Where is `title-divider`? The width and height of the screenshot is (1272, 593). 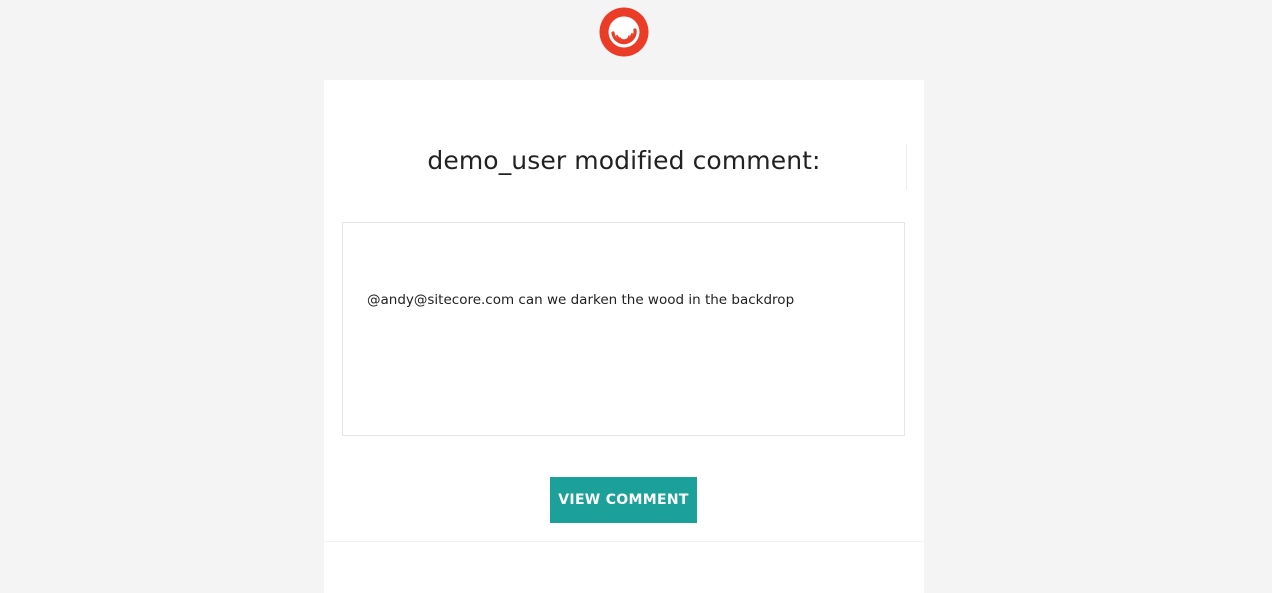
title-divider is located at coordinates (906, 167).